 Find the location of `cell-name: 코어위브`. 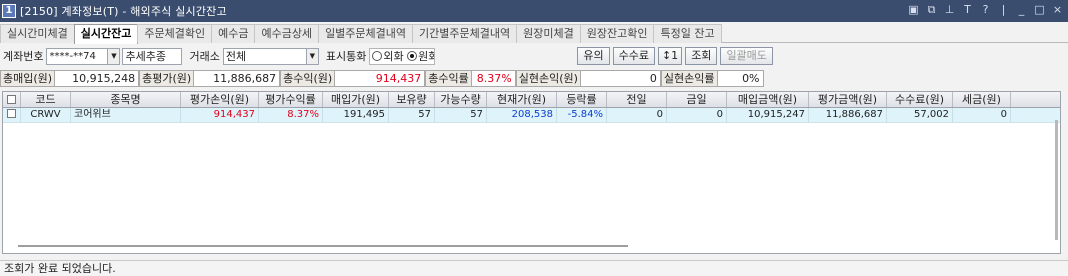

cell-name: 코어위브 is located at coordinates (126, 115).